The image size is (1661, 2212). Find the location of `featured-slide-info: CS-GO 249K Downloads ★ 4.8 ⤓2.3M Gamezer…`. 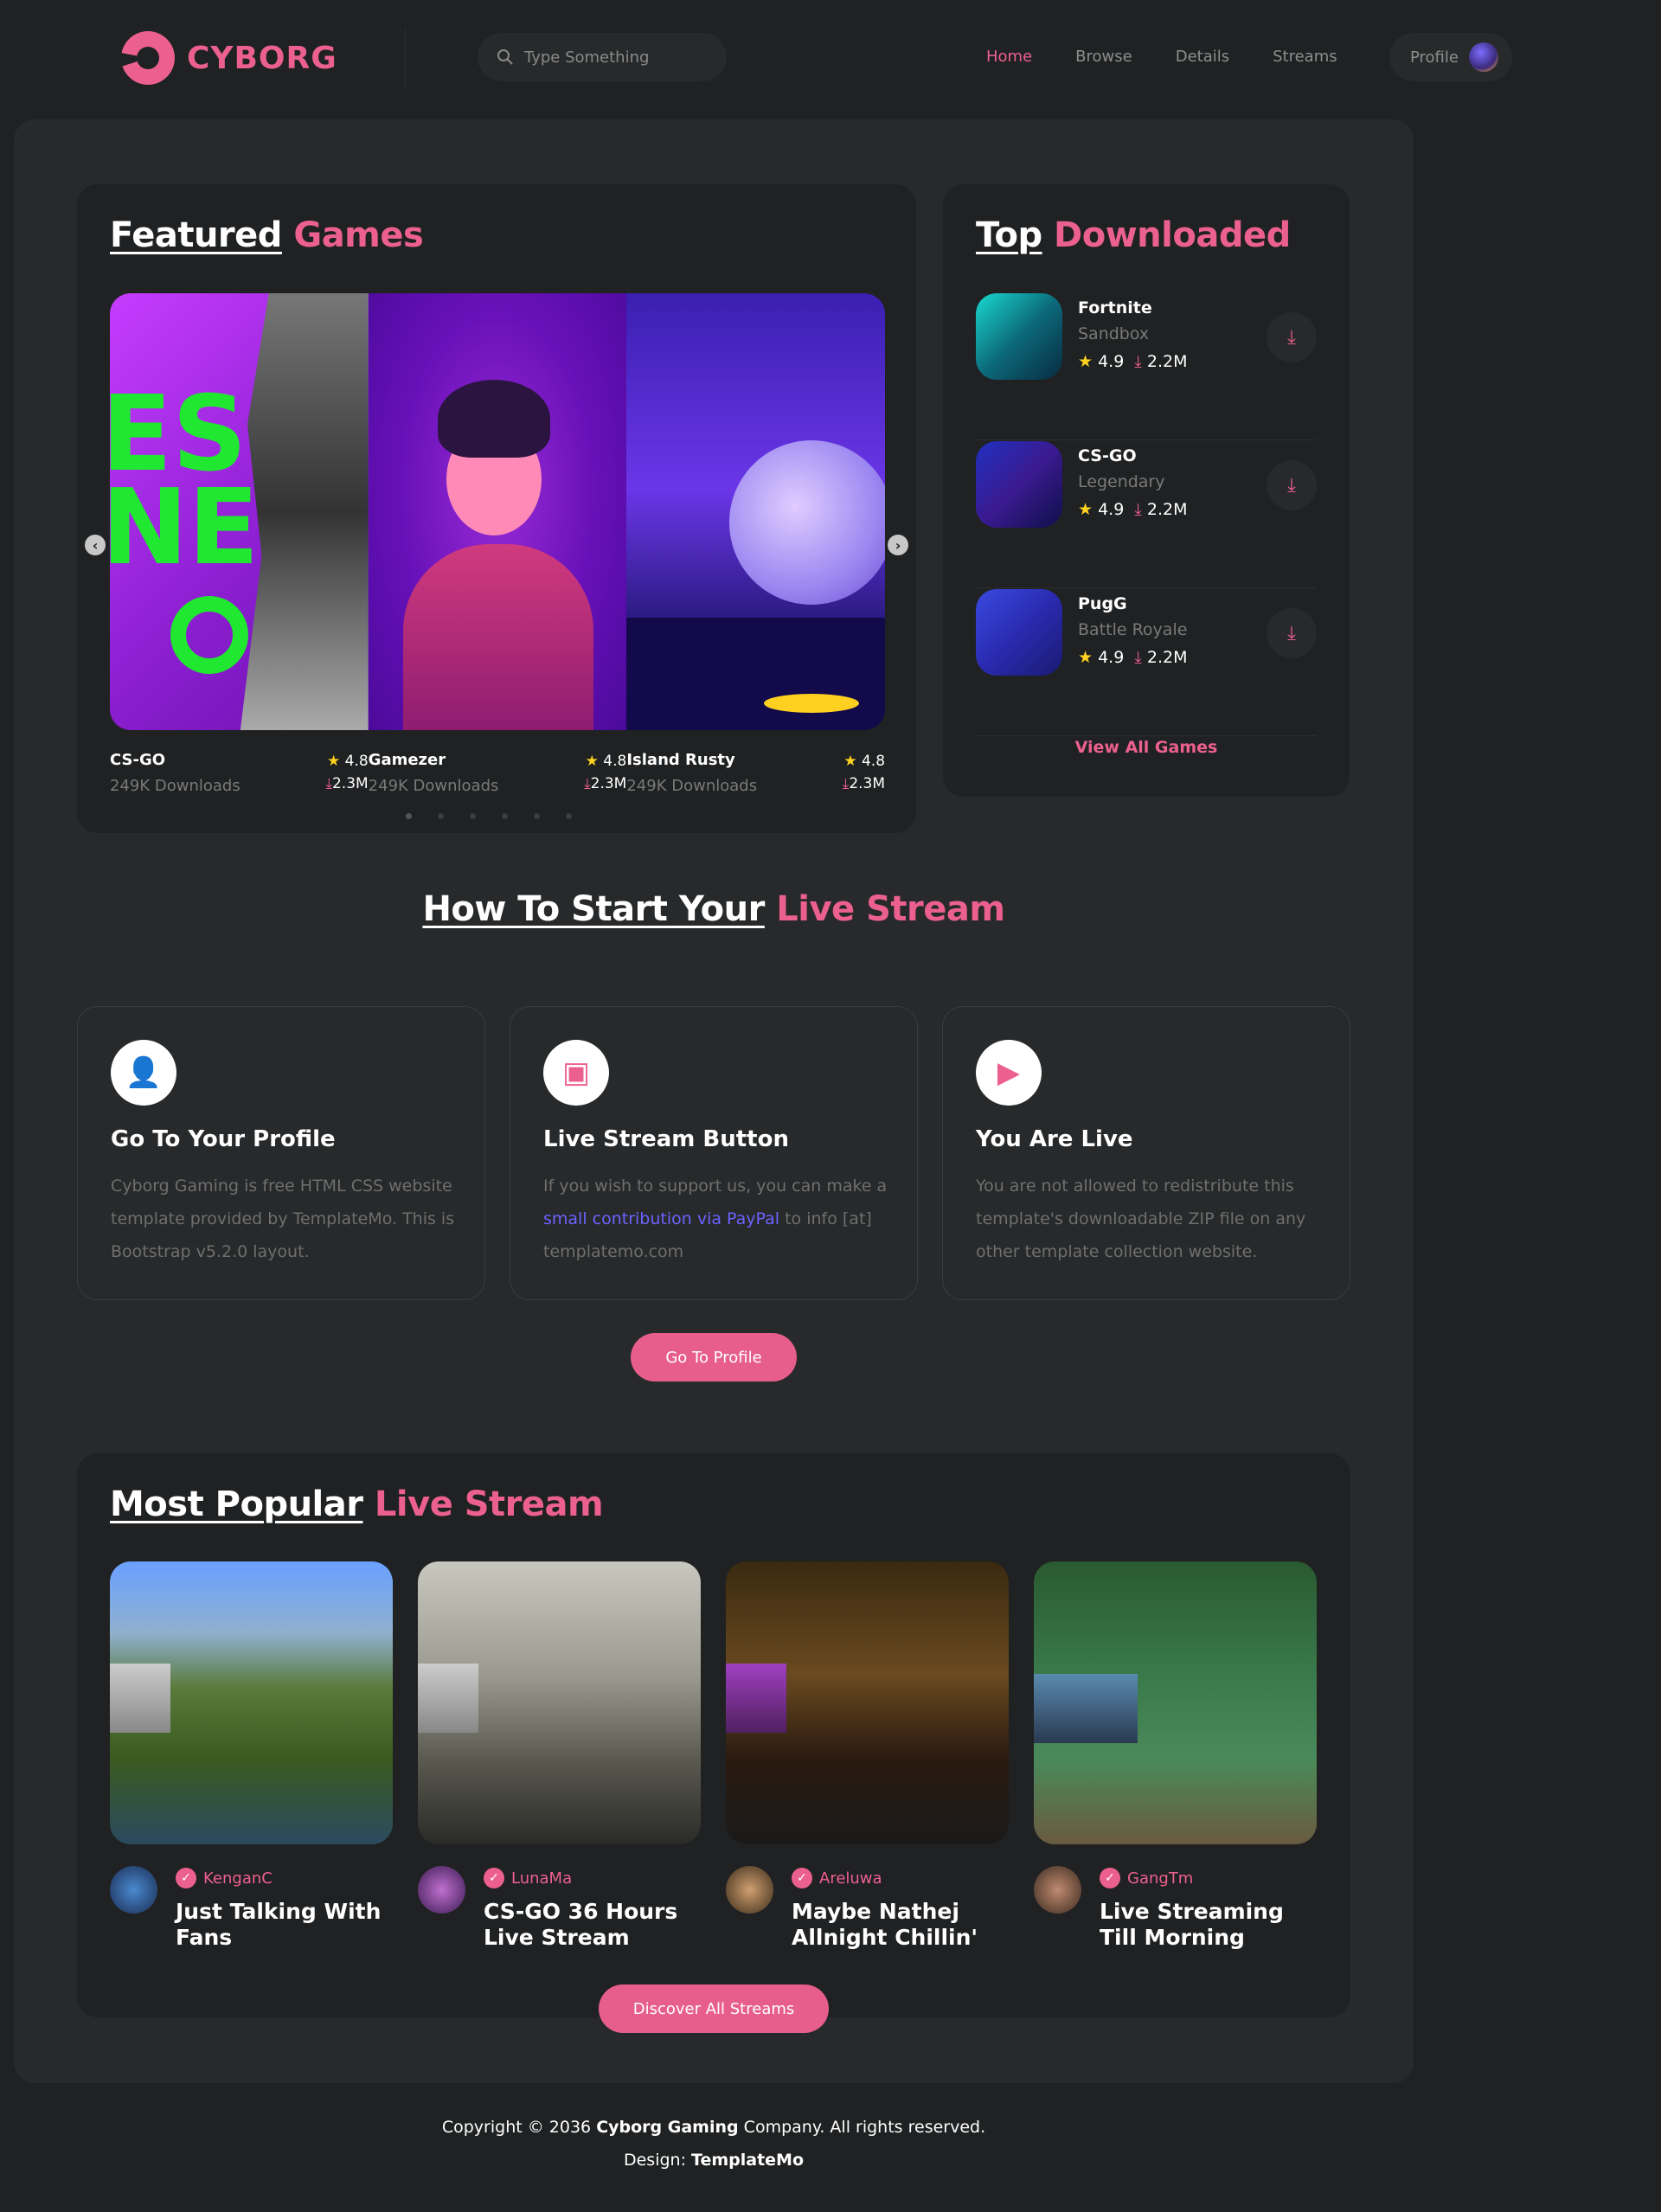

featured-slide-info: CS-GO 249K Downloads ★ 4.8 ⤓2.3M Gamezer… is located at coordinates (498, 777).